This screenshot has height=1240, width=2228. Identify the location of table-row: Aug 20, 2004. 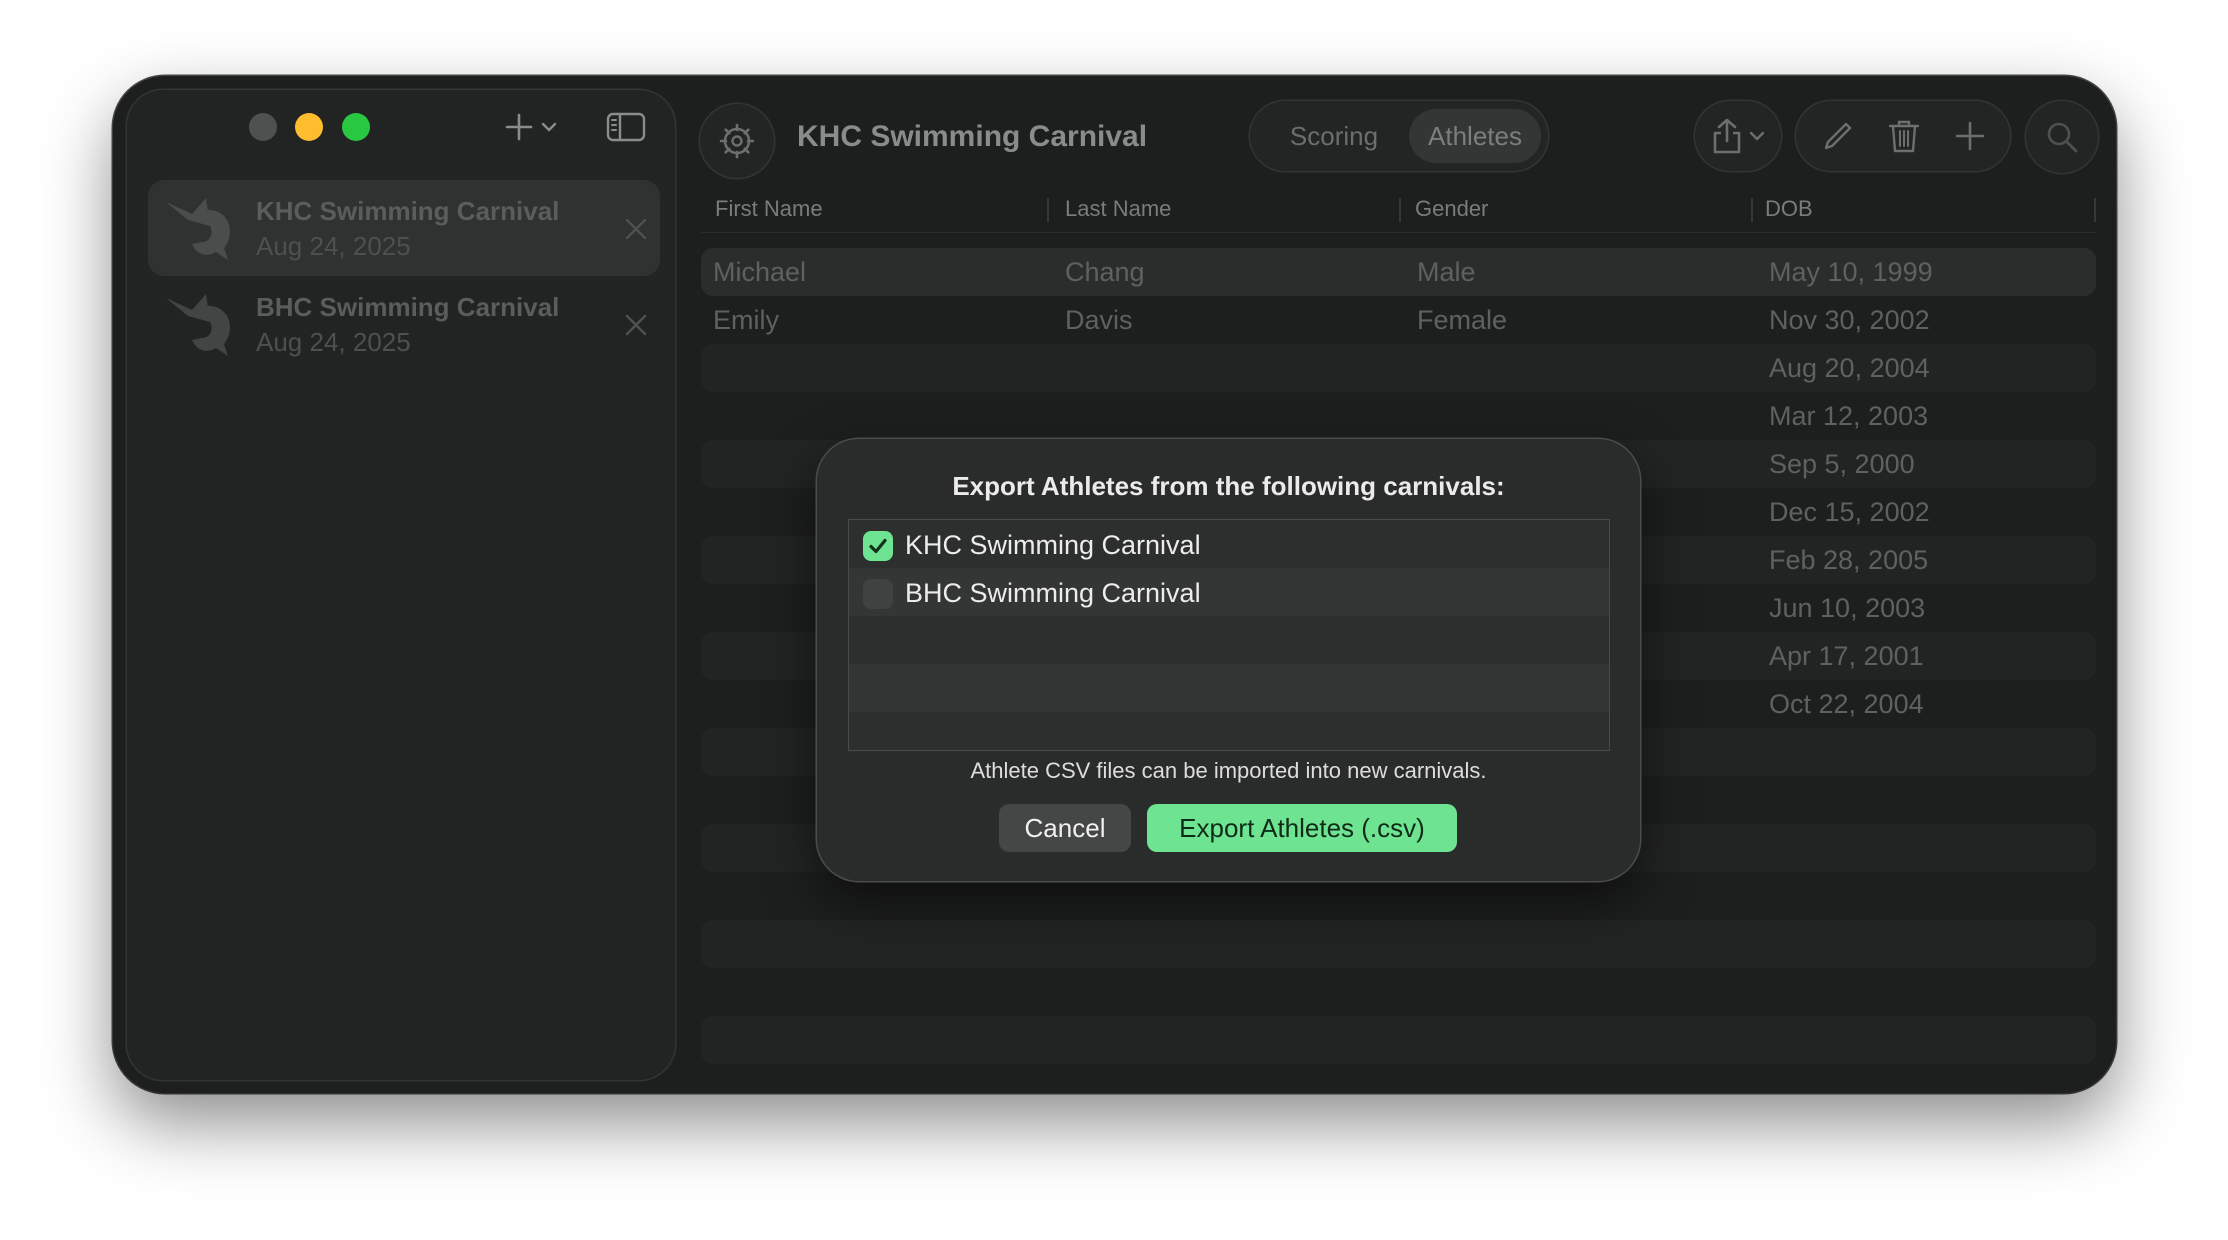
(1398, 368).